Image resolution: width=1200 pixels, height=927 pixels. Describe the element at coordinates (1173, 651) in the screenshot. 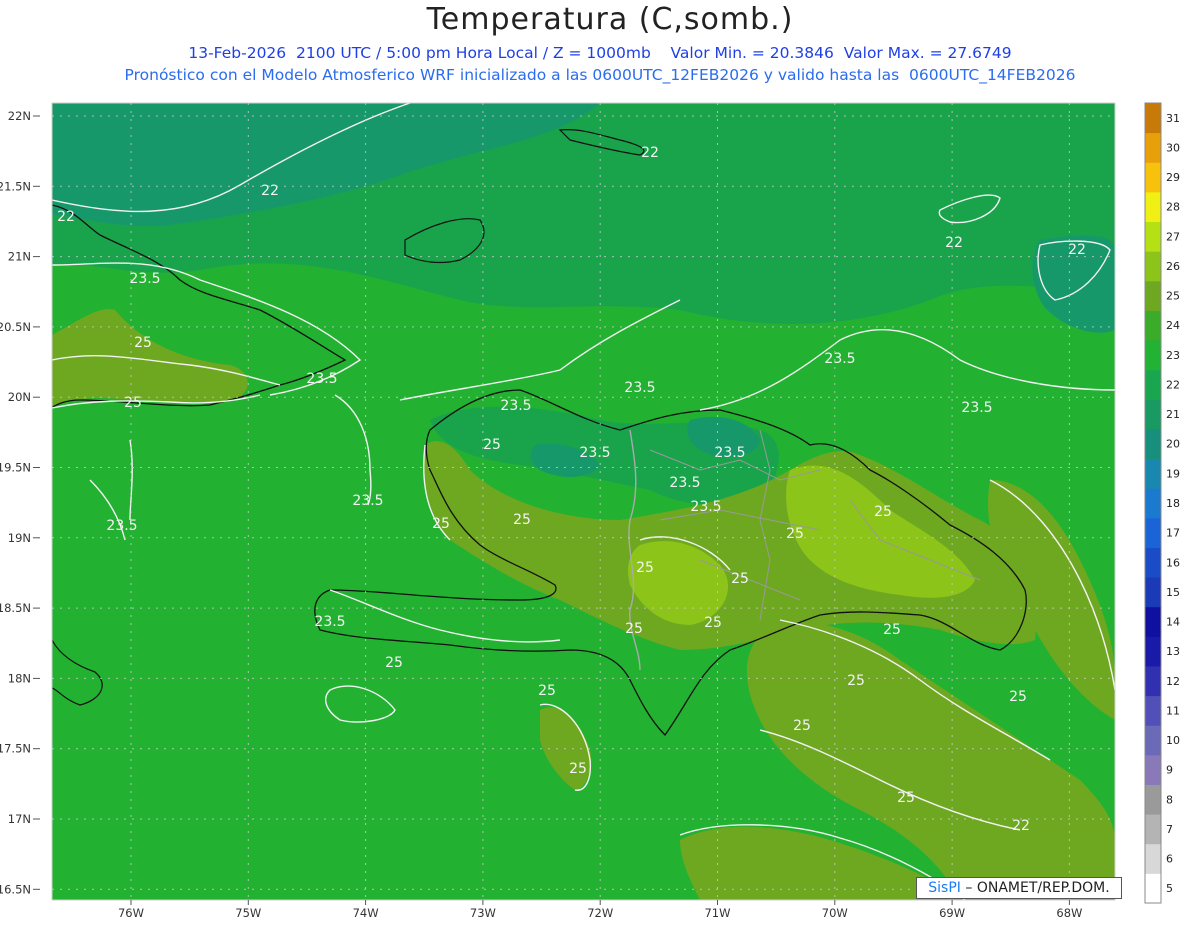

I see `colorbar-label: 13` at that location.